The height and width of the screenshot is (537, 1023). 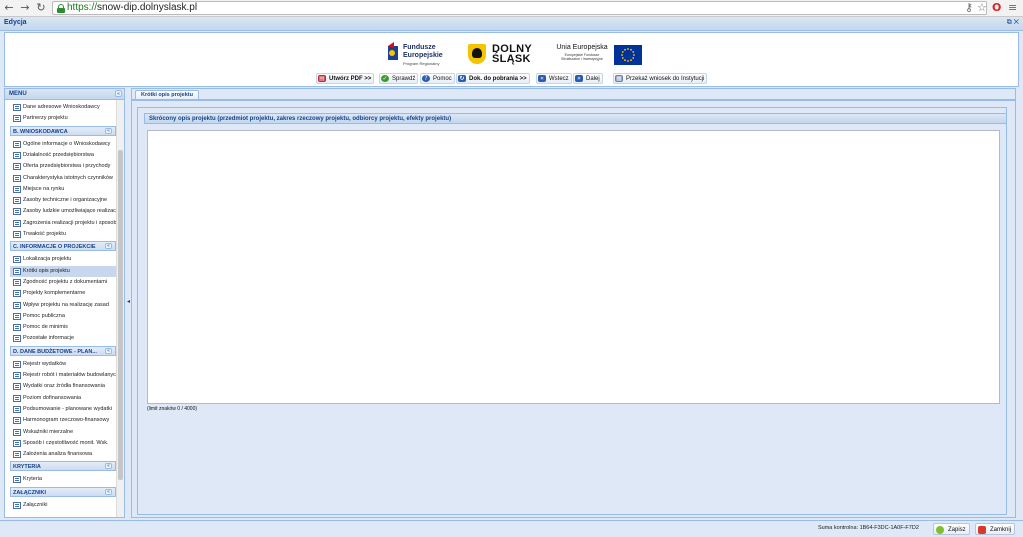 I want to click on fundusze-flag-icon, so click(x=393, y=51).